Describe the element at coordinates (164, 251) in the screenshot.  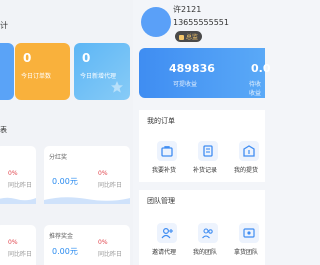
I see `invite-agent-label: 邀请代理` at that location.